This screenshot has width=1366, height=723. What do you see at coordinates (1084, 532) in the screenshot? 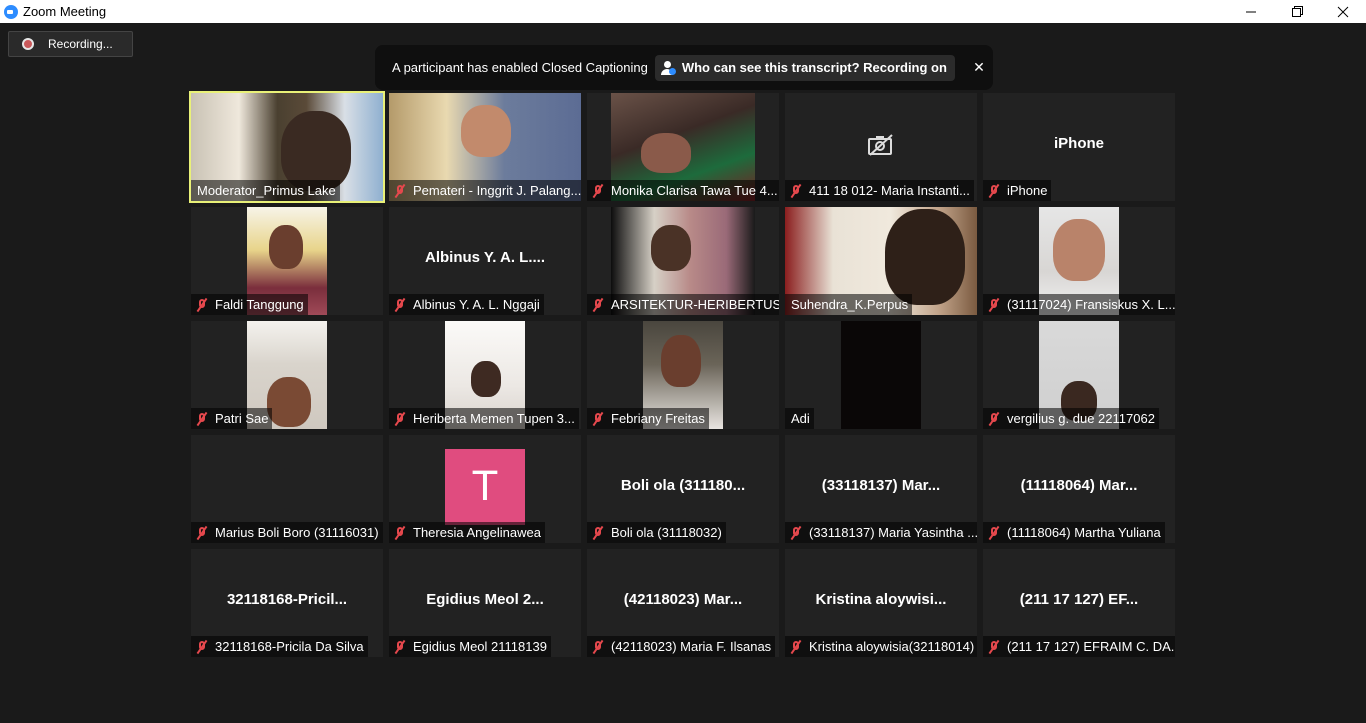
I see `participant-name: (11118064) Martha Yuliana` at bounding box center [1084, 532].